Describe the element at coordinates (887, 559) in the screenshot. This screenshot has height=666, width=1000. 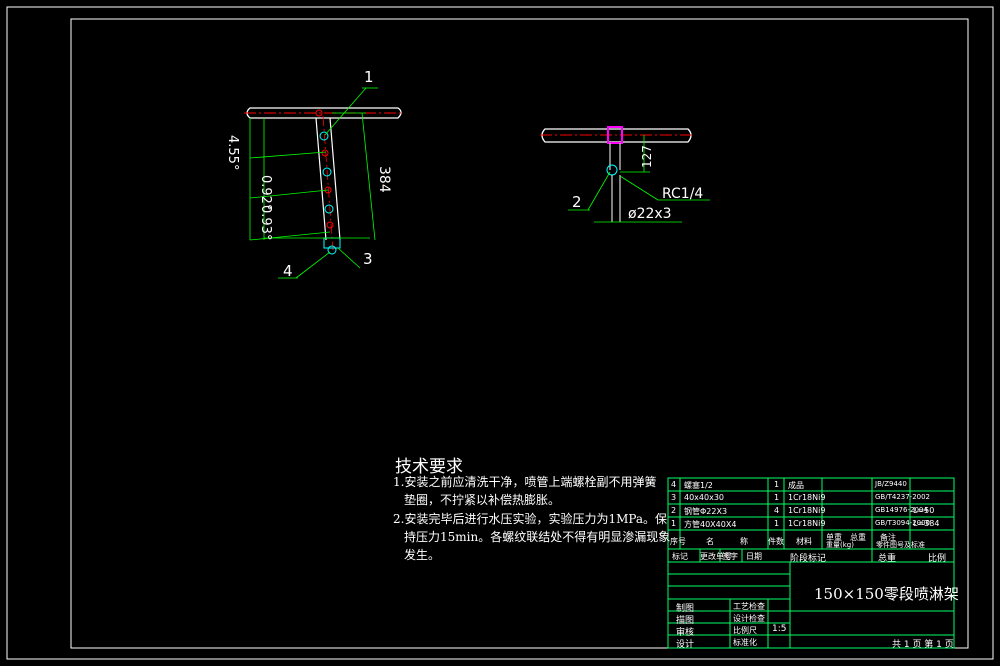
I see `weight-label: 总重` at that location.